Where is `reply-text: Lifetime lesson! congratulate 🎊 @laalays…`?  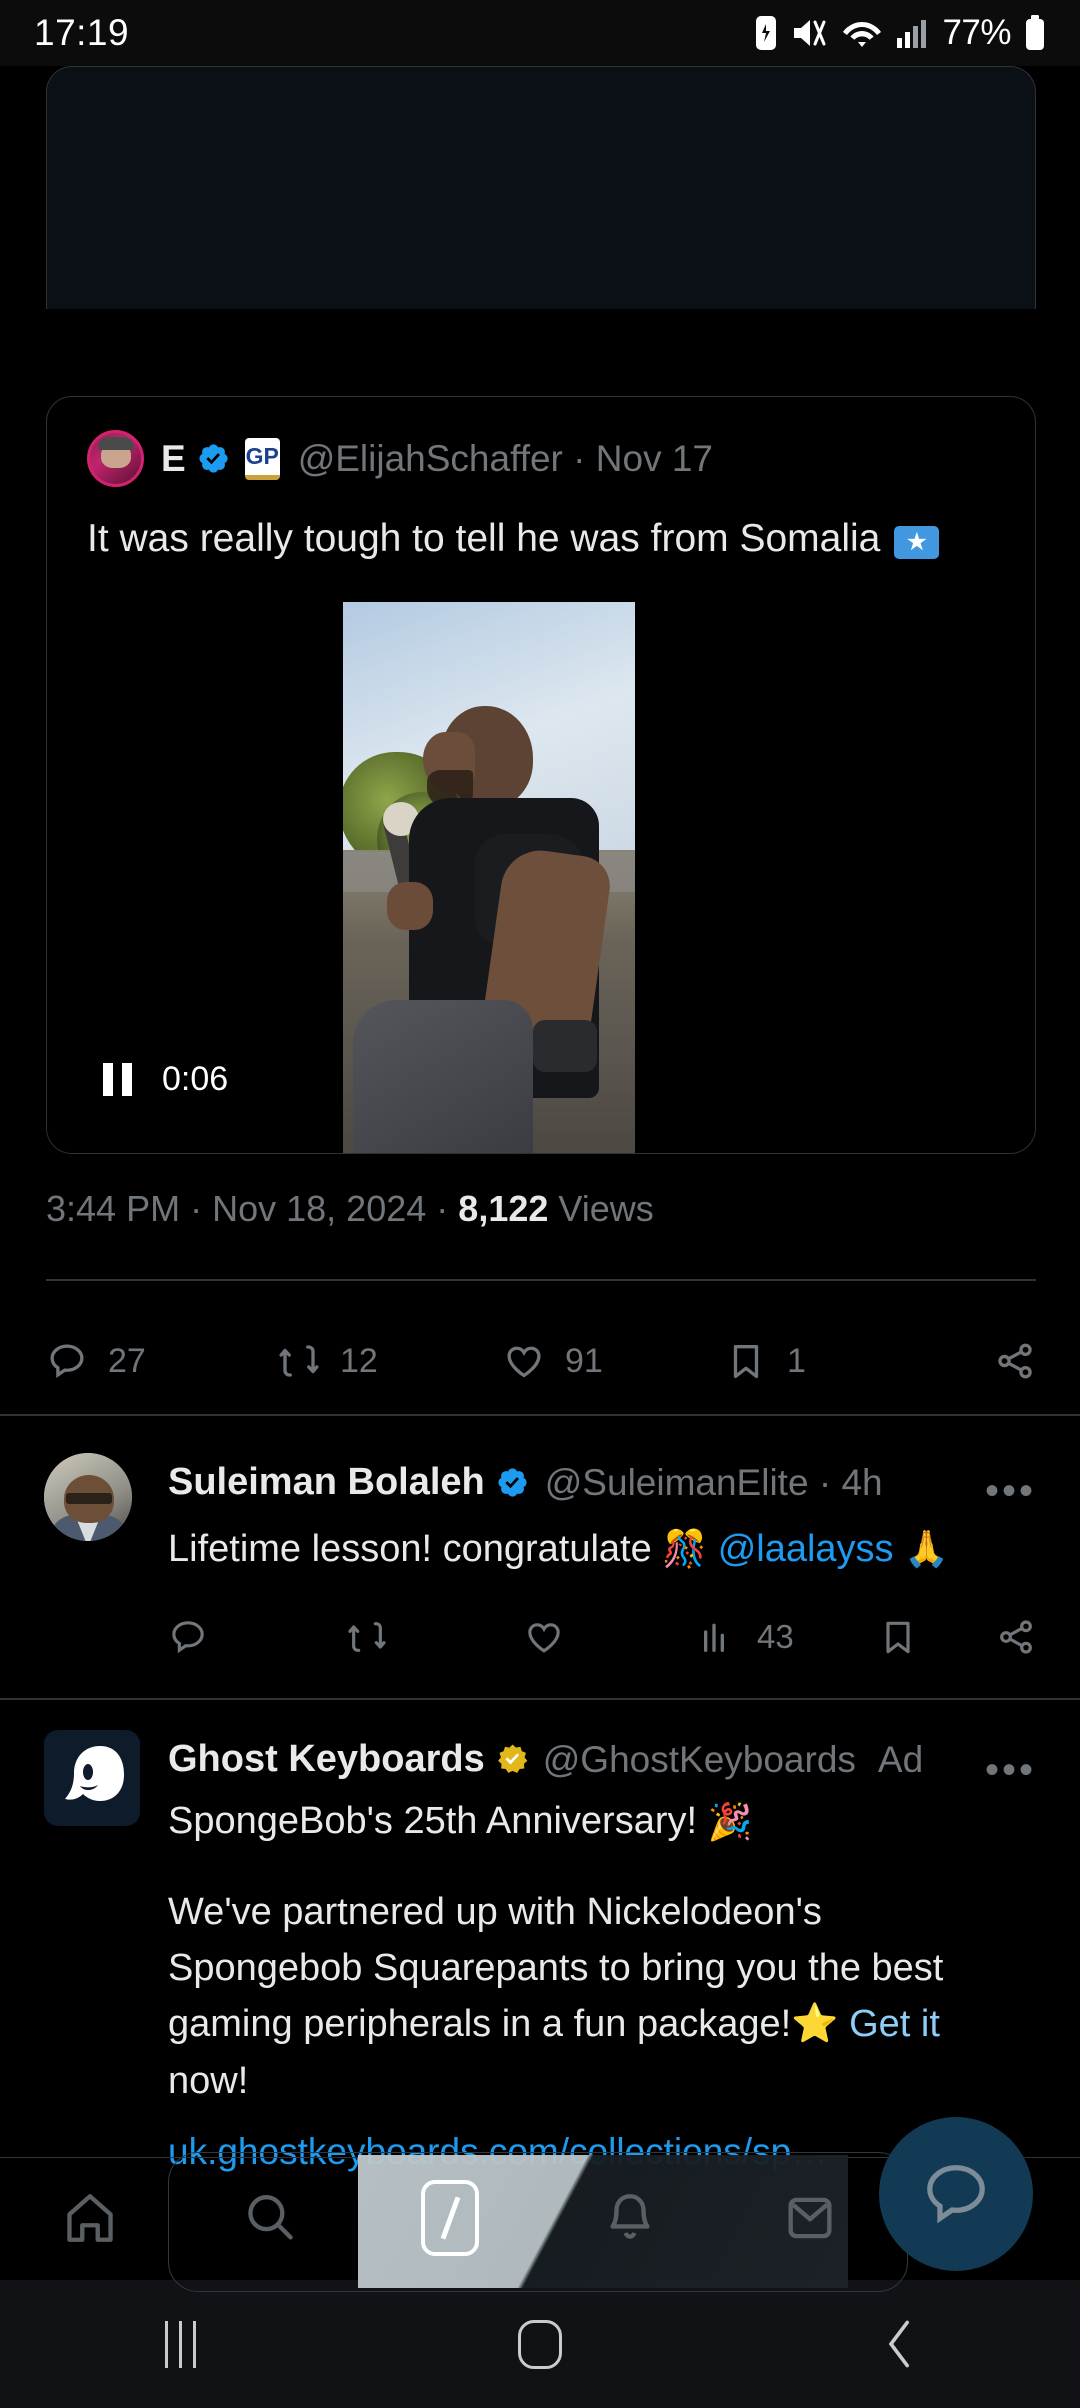 reply-text: Lifetime lesson! congratulate 🎊 @laalays… is located at coordinates (583, 1549).